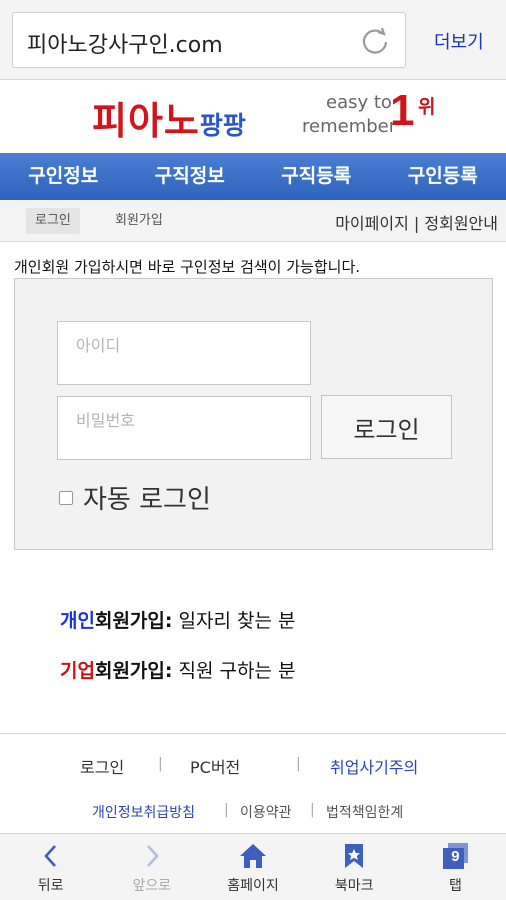  Describe the element at coordinates (266, 812) in the screenshot. I see `footer-terms-link: 이용약관` at that location.